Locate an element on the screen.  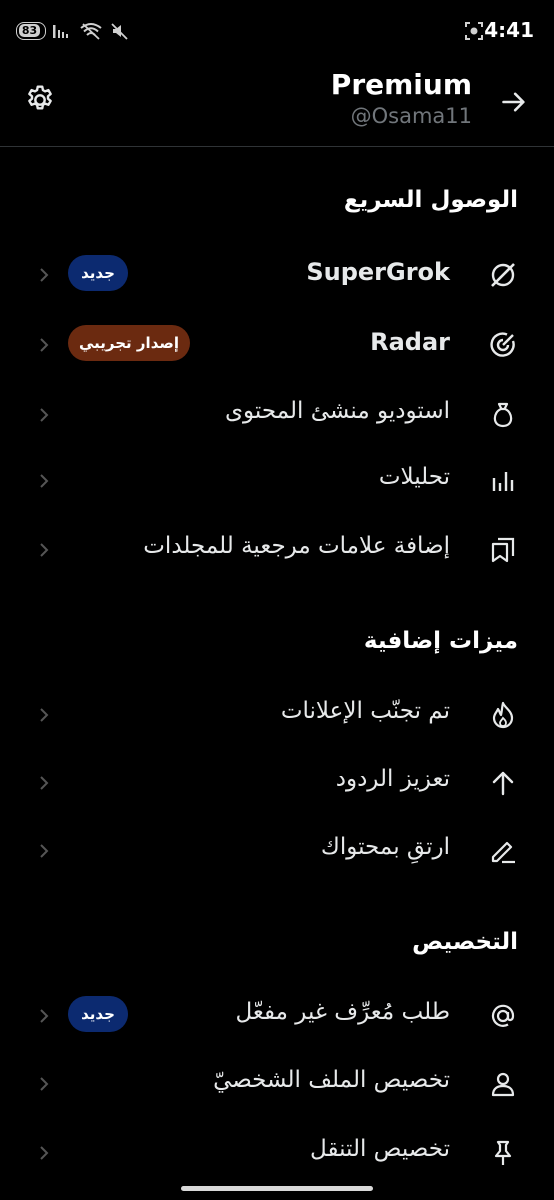
arrow-right-icon is located at coordinates (514, 102).